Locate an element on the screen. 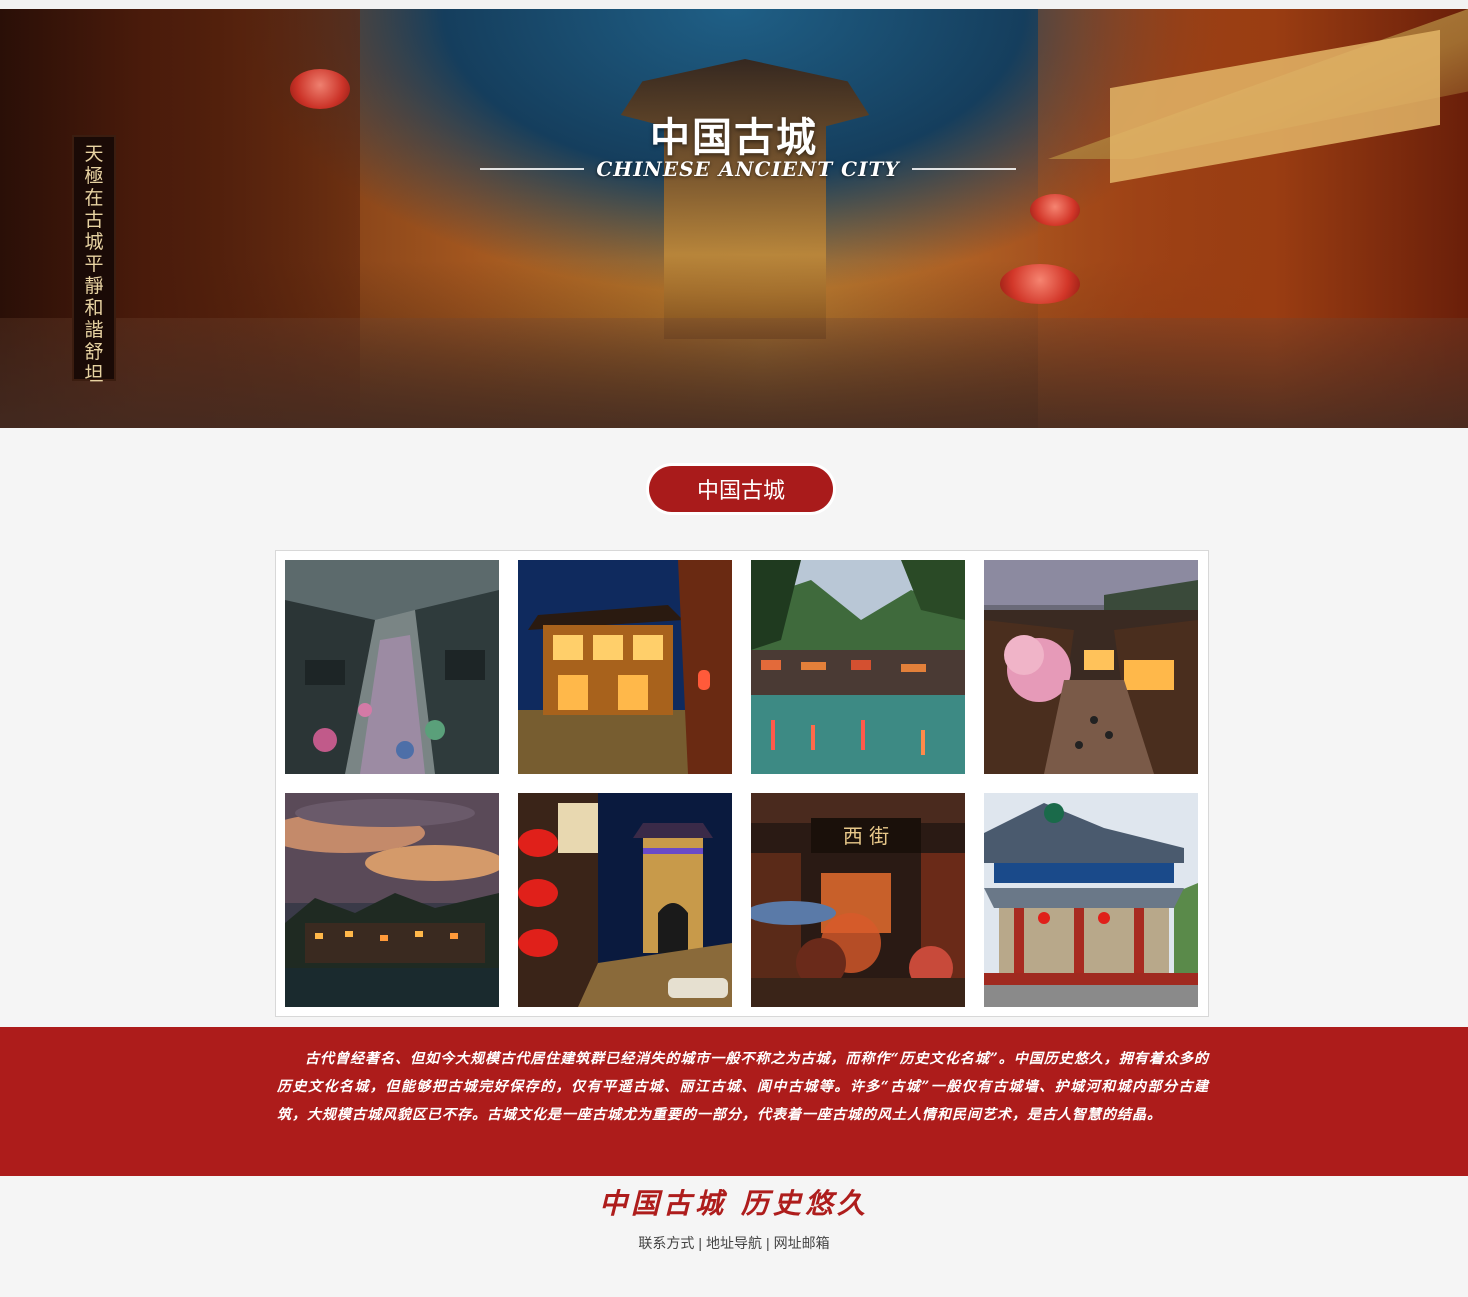 The image size is (1468, 1297). hero-subtitle: CHINESE ANCIENT CITY is located at coordinates (748, 169).